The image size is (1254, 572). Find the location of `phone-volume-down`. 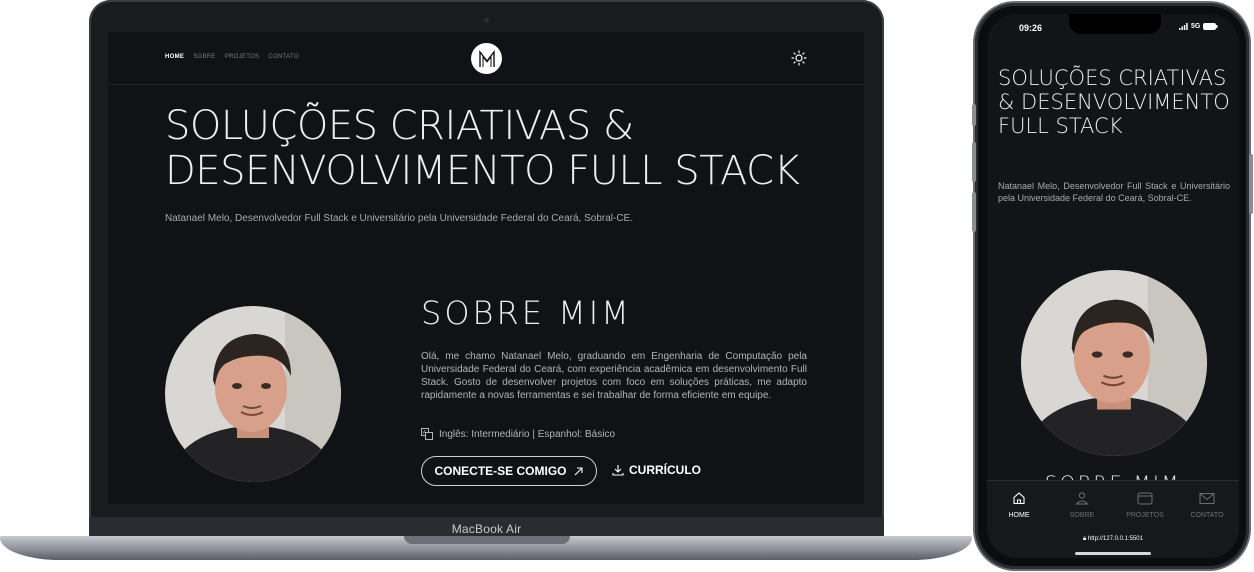

phone-volume-down is located at coordinates (974, 212).